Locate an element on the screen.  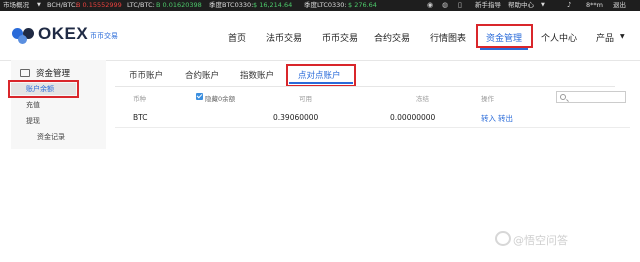
tab-active-underline is located at coordinates (321, 83).